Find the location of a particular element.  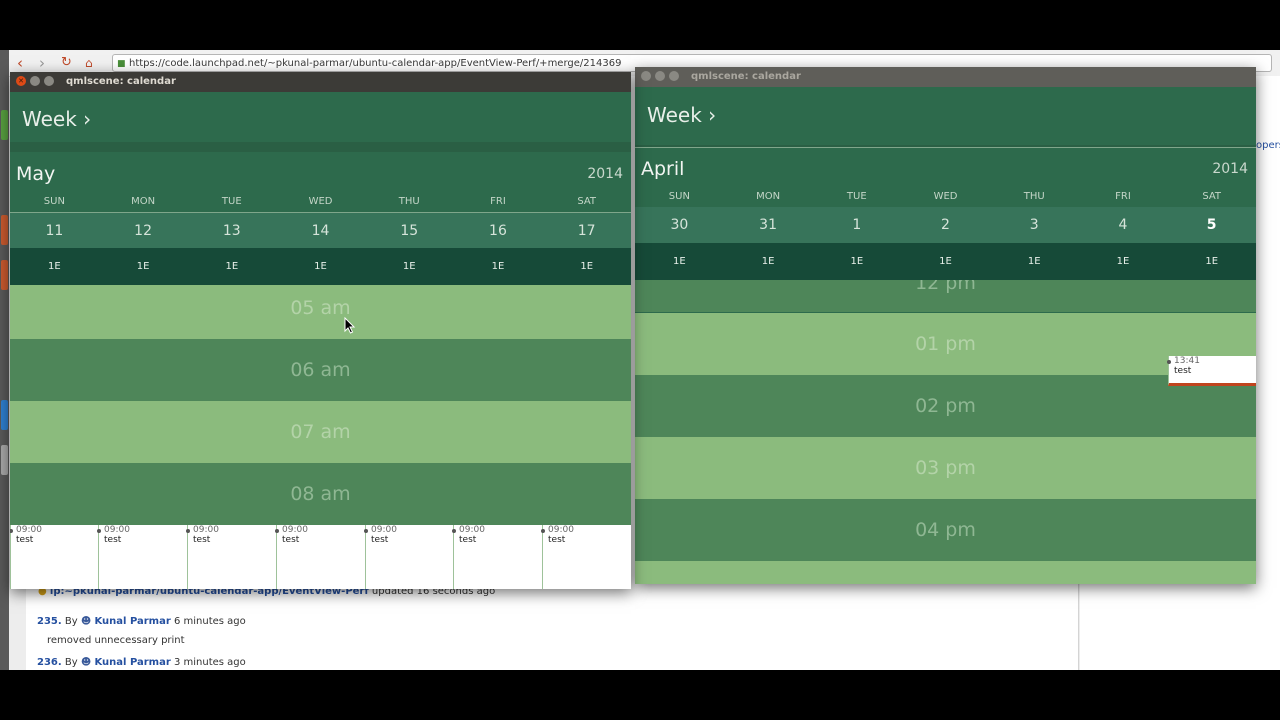

revision-time: 6 minutes ago is located at coordinates (209, 621).